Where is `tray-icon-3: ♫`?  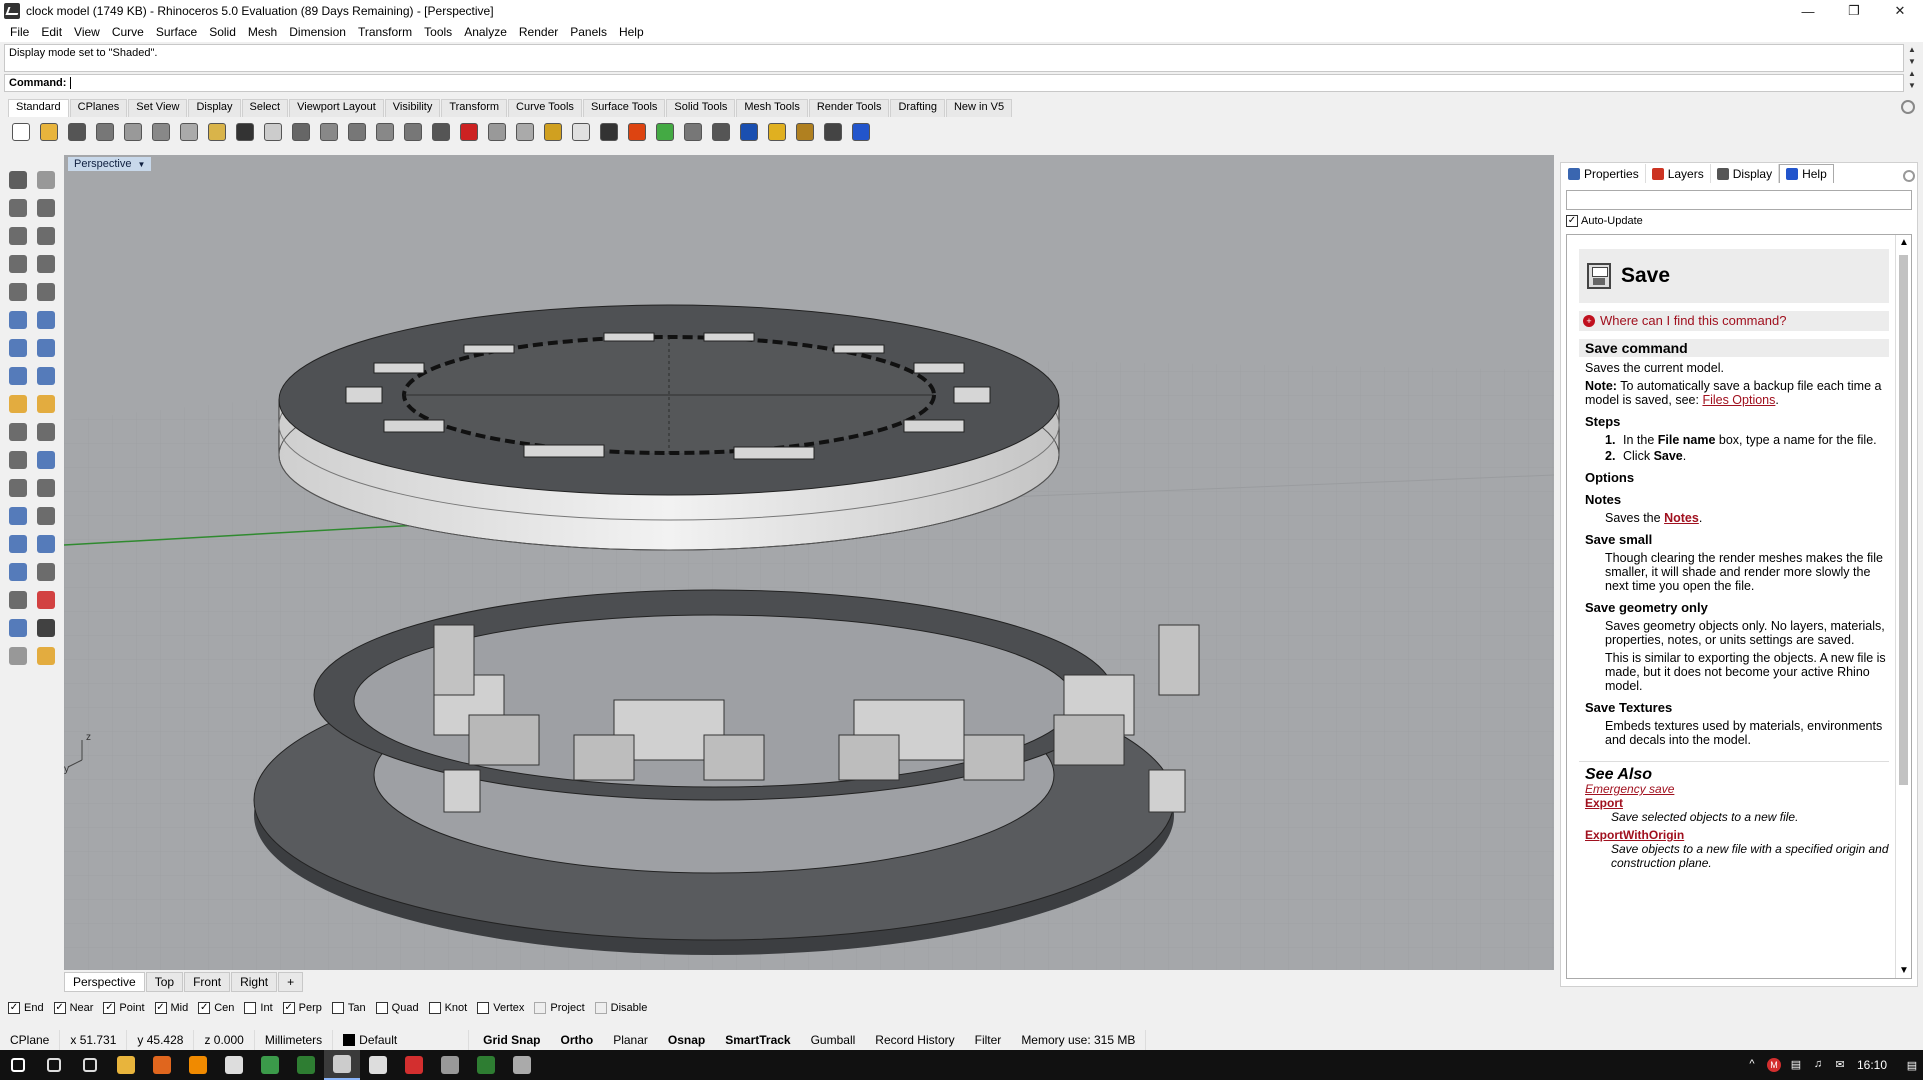 tray-icon-3: ♫ is located at coordinates (1818, 1065).